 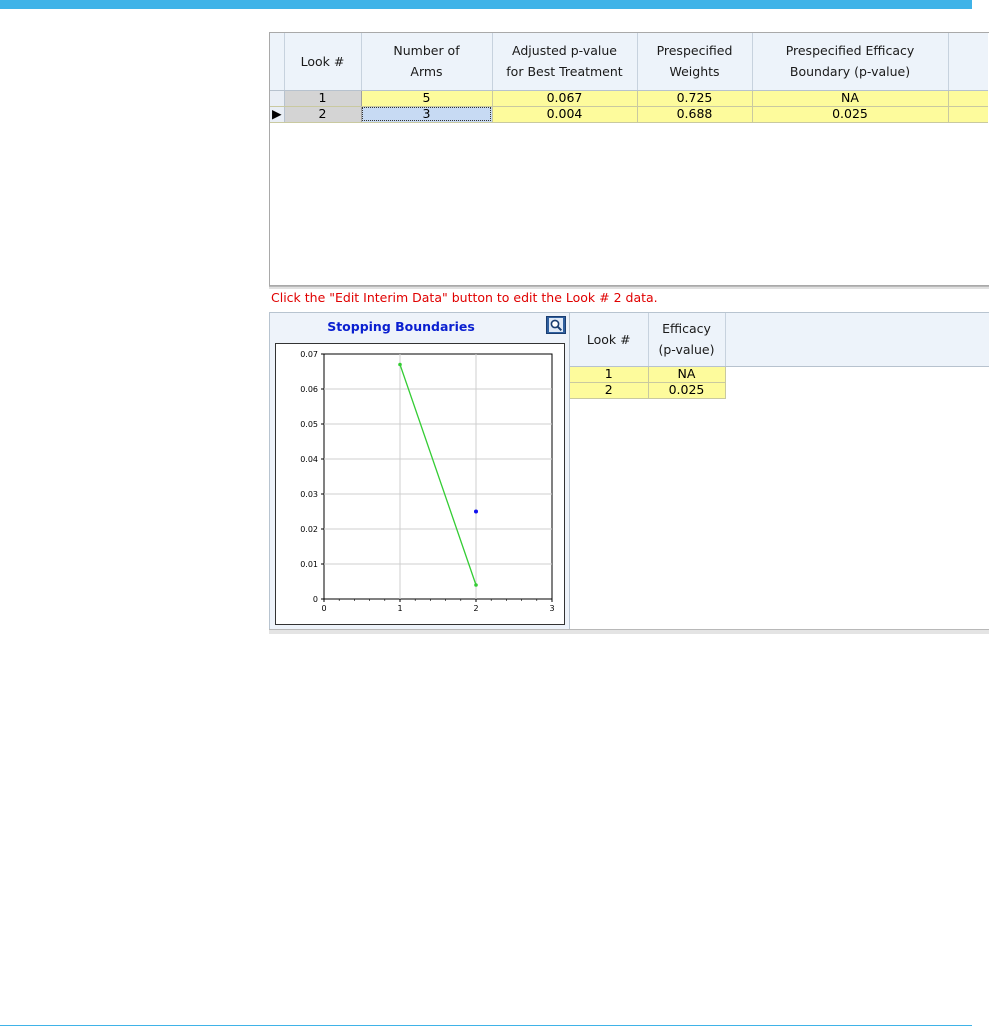 I want to click on efficacy-table: Look # Efficacy (p-value) 1 NA 2 0.025, so click(x=779, y=471).